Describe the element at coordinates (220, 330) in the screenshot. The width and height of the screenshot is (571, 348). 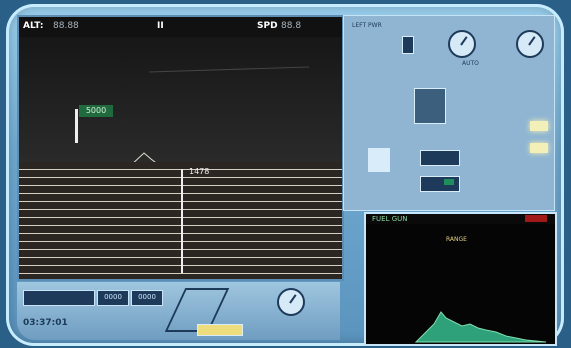
I see `engage-button` at that location.